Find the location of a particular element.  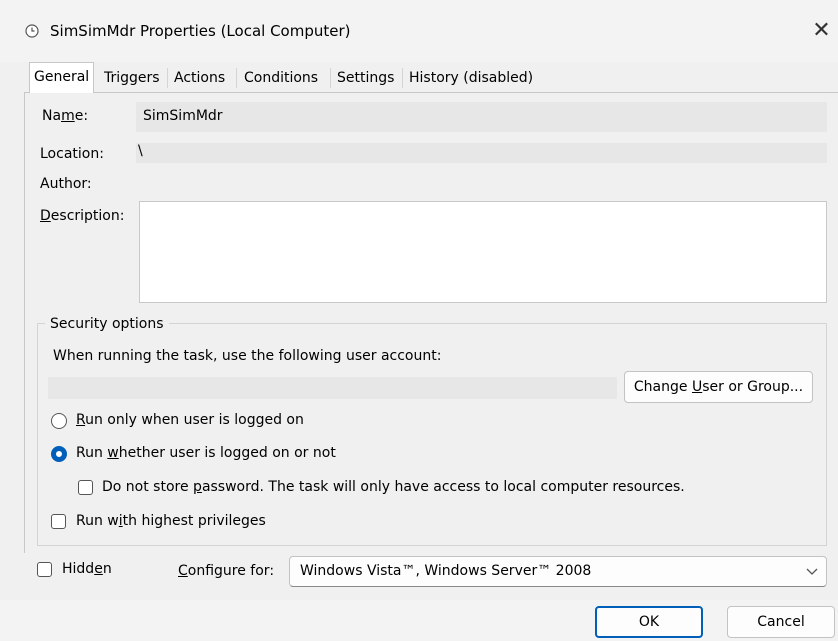

configure-for-value: Windows Vista™, Windows Server™ 2008 is located at coordinates (446, 571).